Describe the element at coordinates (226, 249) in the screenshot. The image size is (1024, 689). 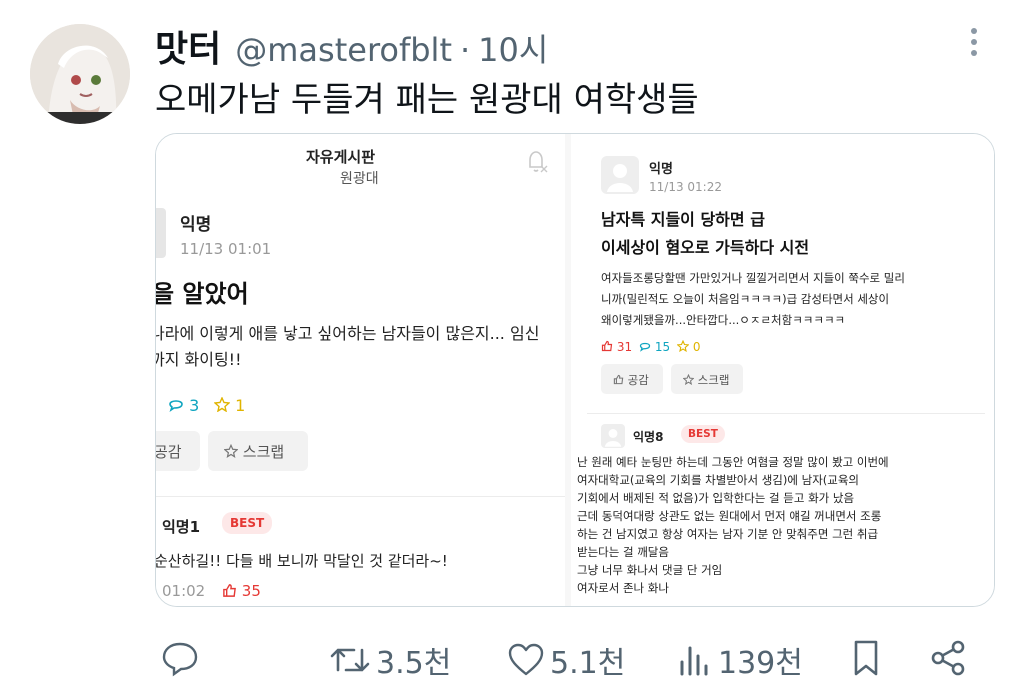
I see `post-date: 11/13 01:01` at that location.